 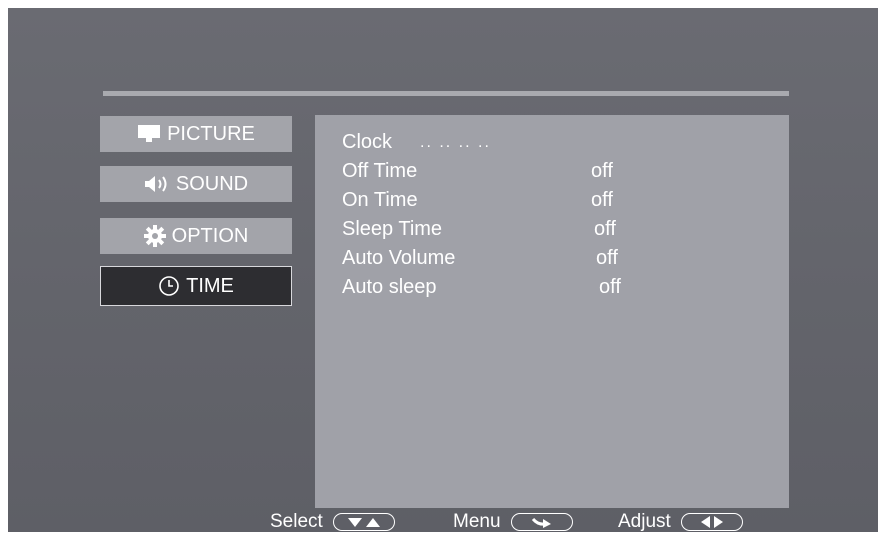 I want to click on setting-label: Auto Volume, so click(x=399, y=258).